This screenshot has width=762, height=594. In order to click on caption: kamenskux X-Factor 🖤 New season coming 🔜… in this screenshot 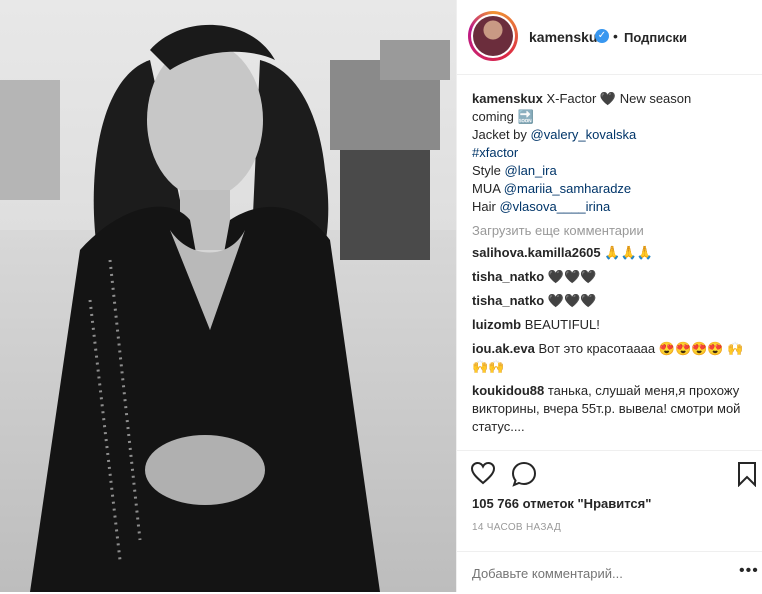, I will do `click(611, 153)`.